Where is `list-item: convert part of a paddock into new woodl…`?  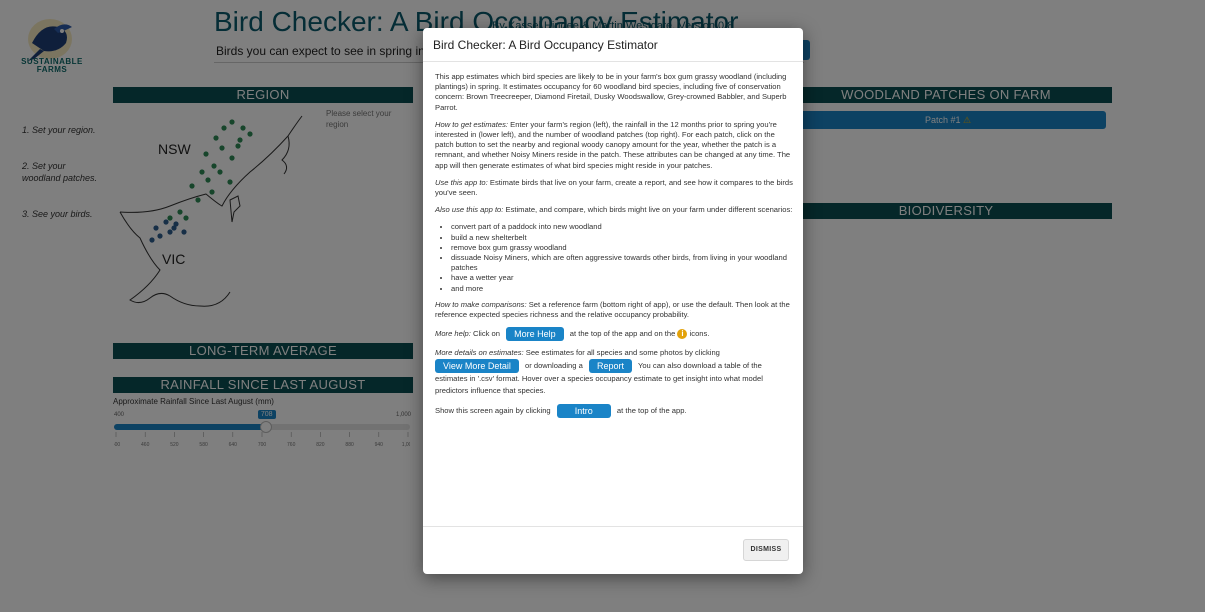 list-item: convert part of a paddock into new woodl… is located at coordinates (623, 227).